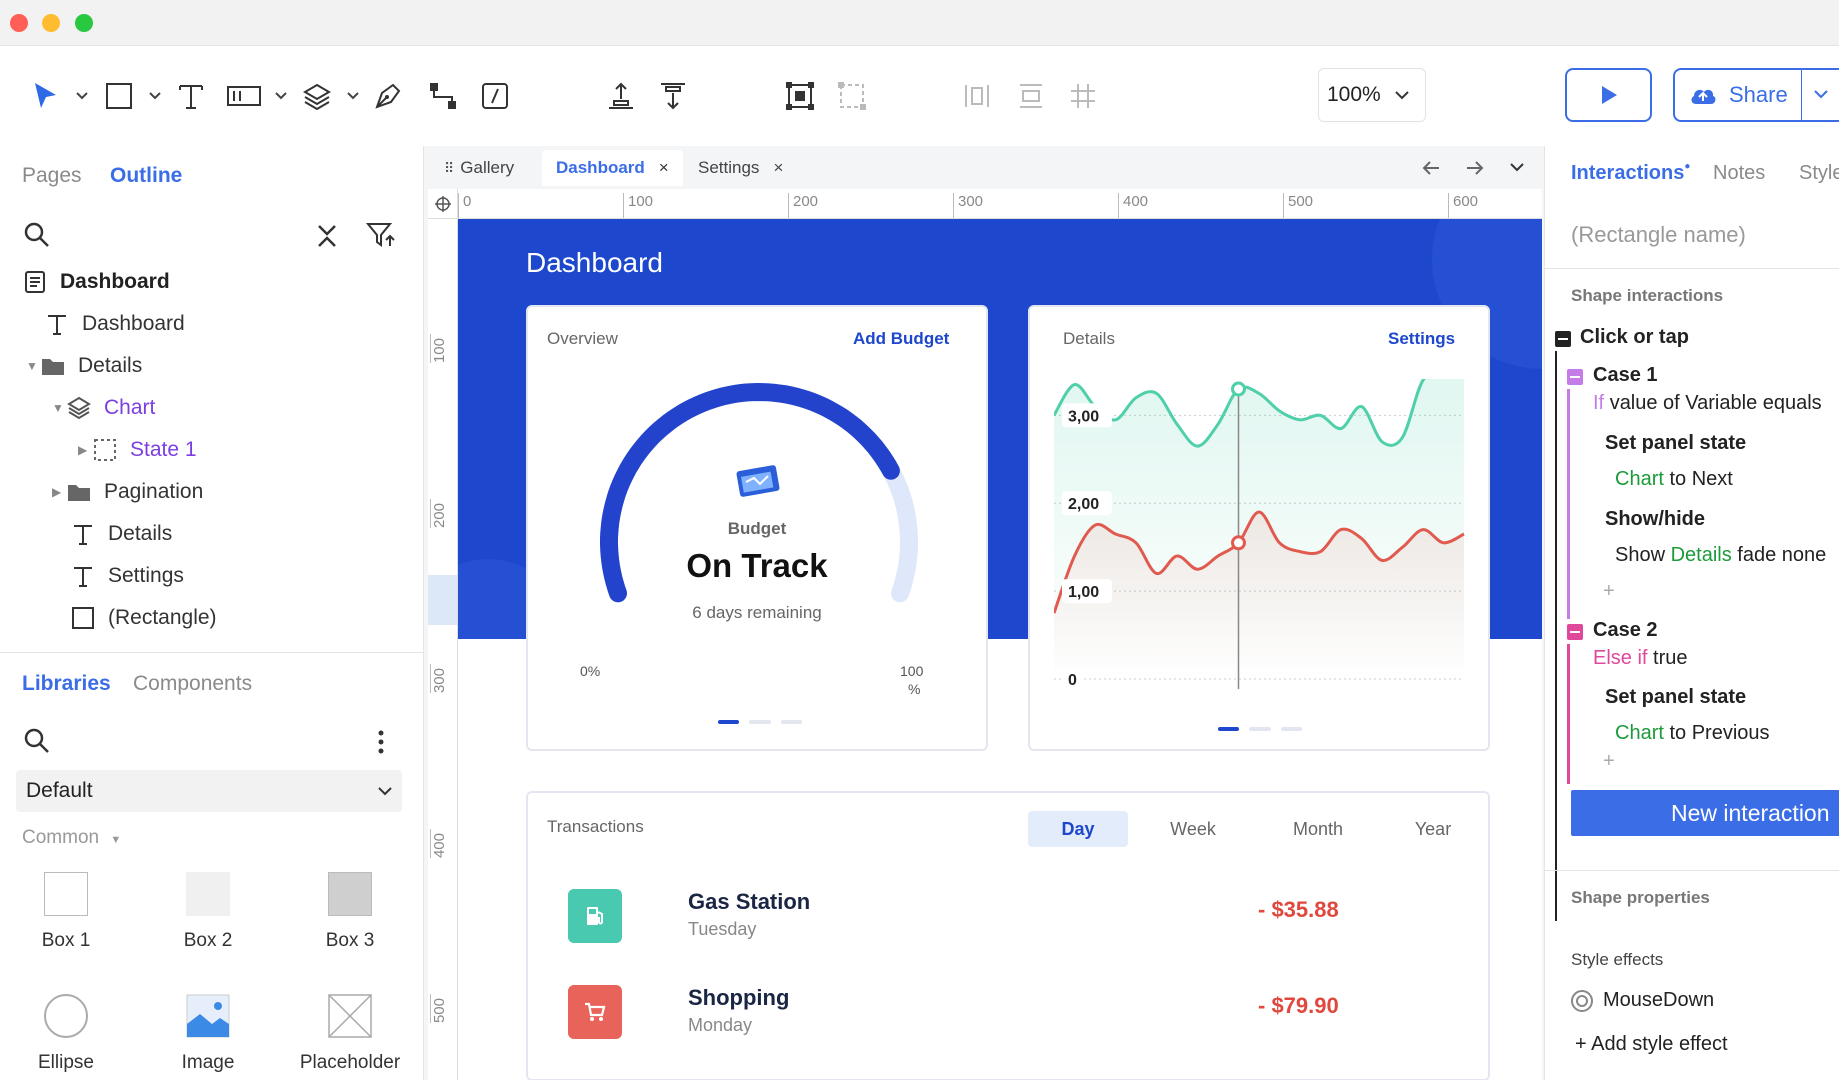 This screenshot has height=1080, width=1839. I want to click on ruler-origin, so click(443, 204).